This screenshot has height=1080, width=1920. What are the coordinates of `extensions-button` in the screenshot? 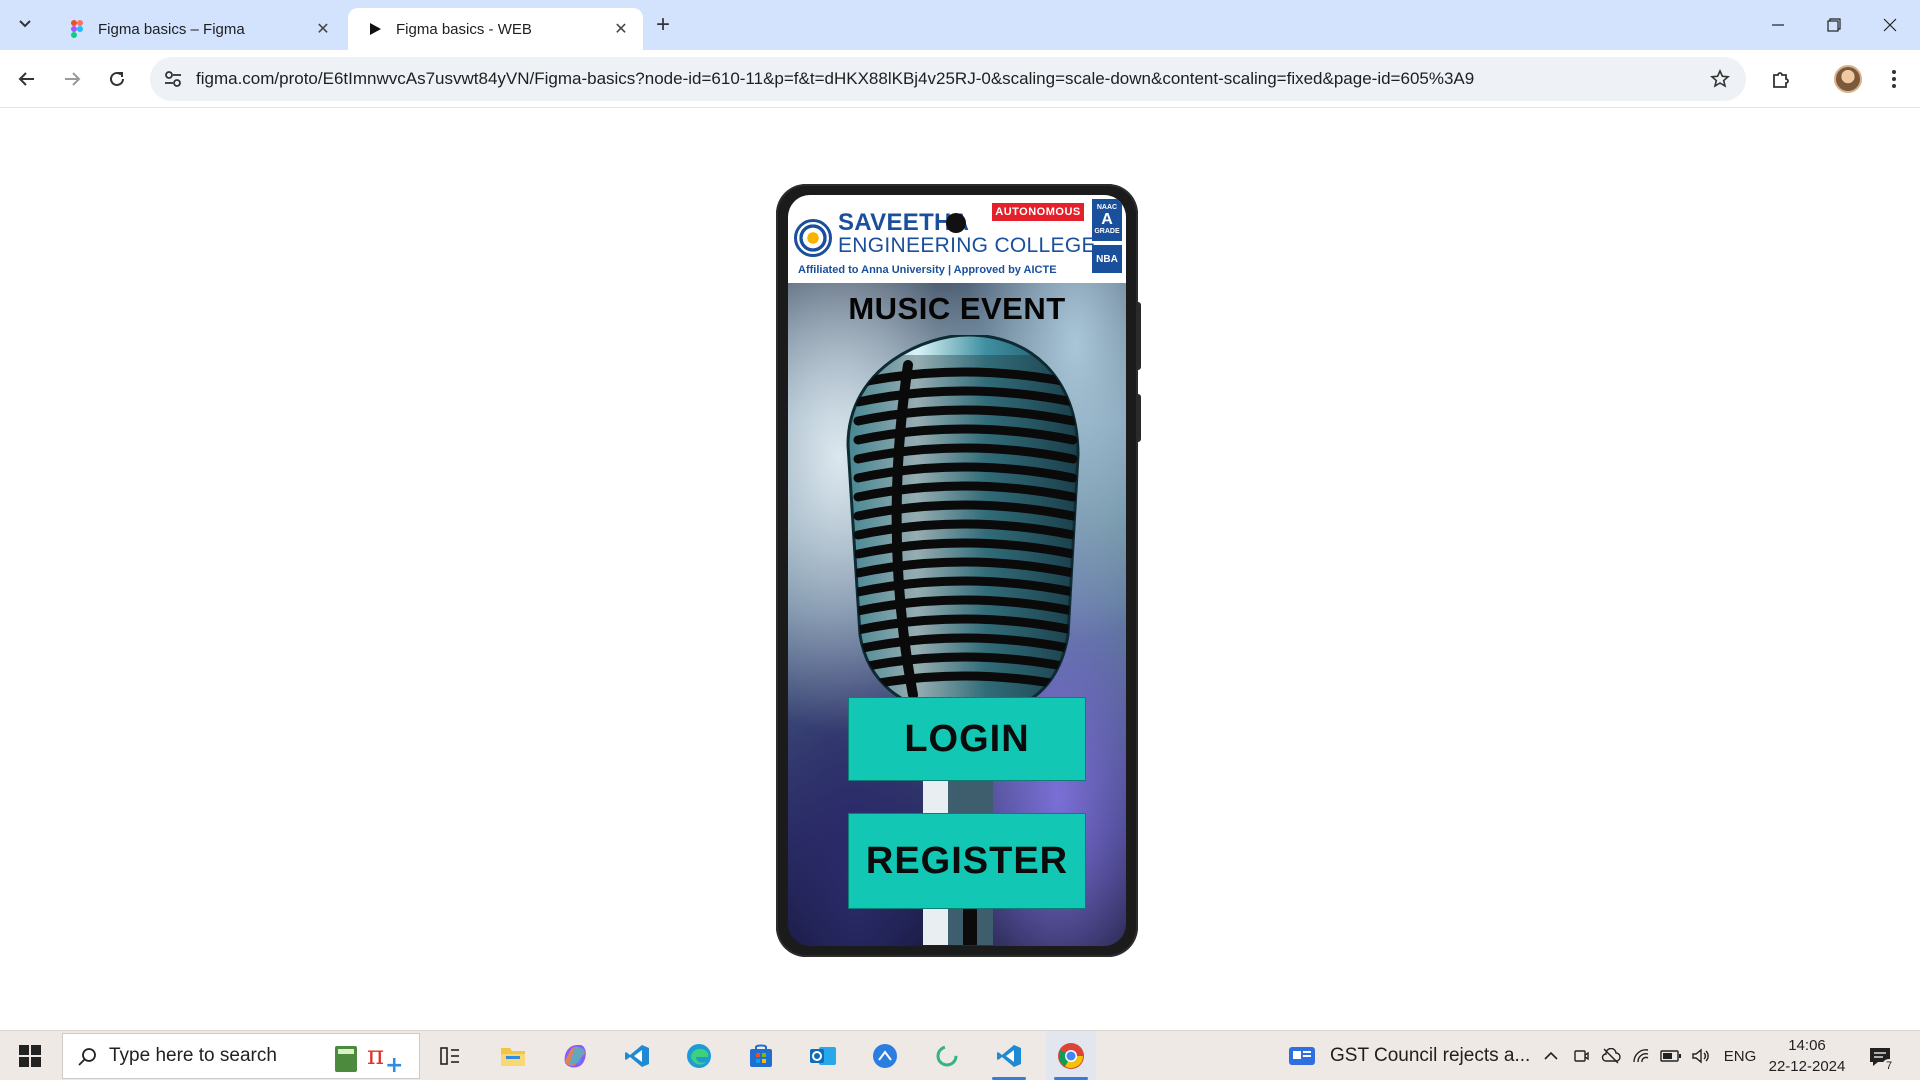 It's located at (1781, 79).